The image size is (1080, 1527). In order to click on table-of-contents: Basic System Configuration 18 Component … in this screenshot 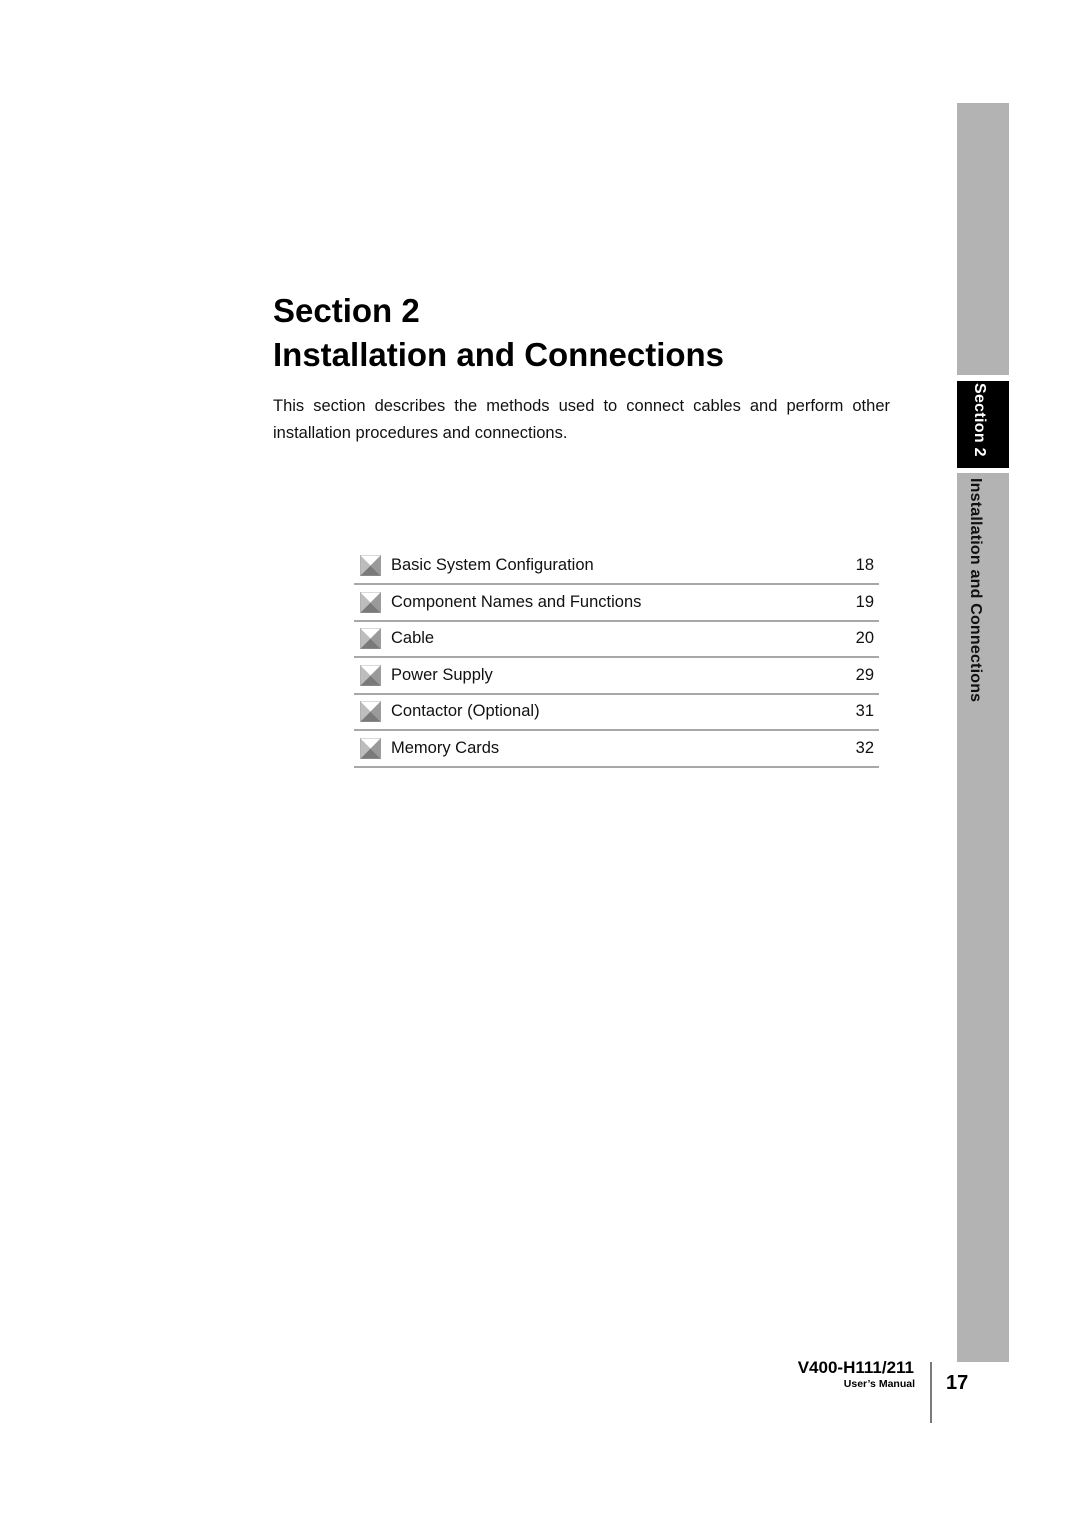, I will do `click(616, 658)`.